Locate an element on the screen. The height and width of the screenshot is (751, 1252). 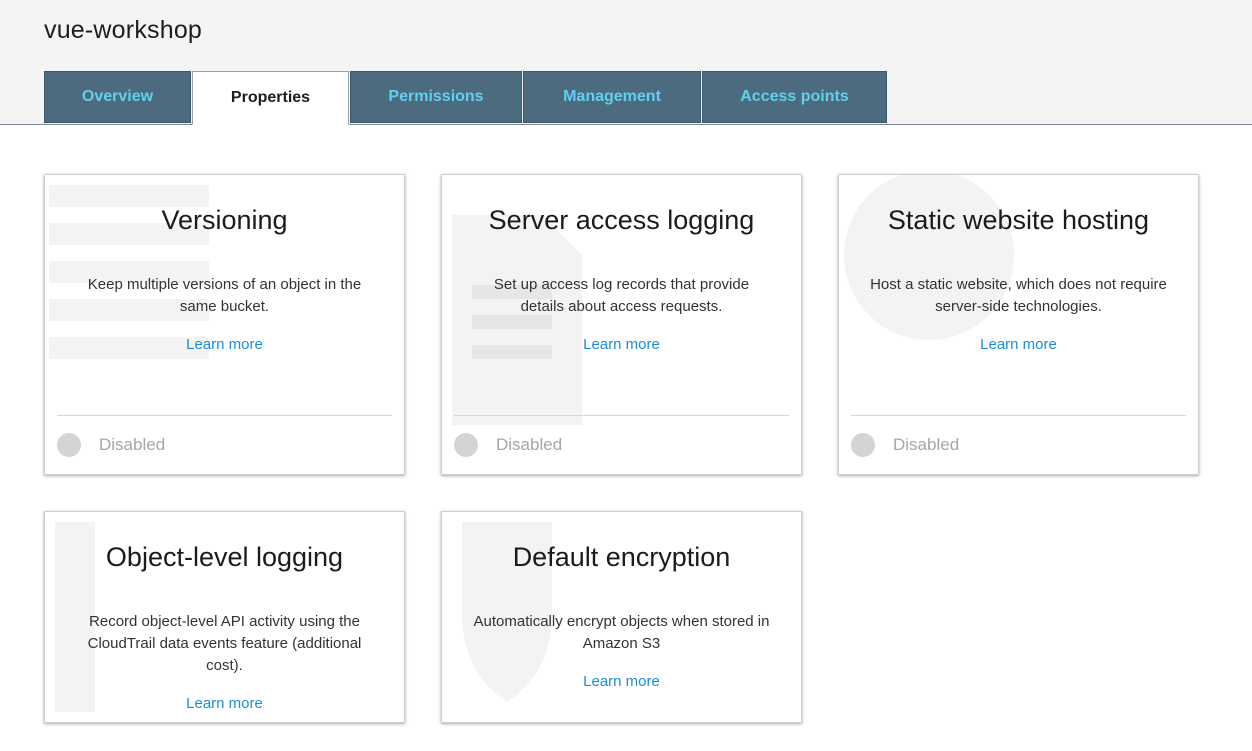
tab-properties: Properties is located at coordinates (270, 98).